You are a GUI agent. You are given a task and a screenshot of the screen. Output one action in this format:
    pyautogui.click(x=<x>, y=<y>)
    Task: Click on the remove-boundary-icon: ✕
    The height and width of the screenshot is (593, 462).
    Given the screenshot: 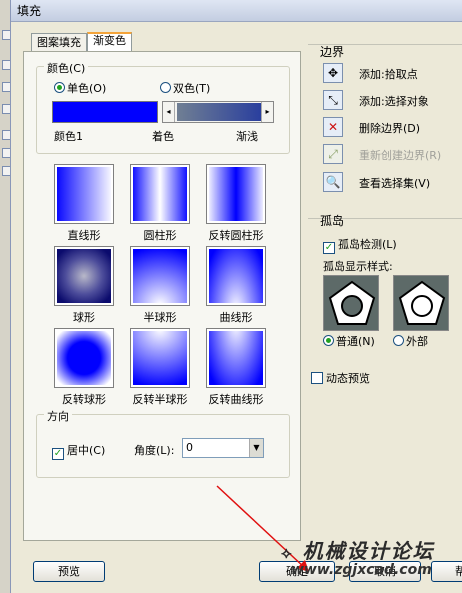 What is the action you would take?
    pyautogui.click(x=333, y=127)
    